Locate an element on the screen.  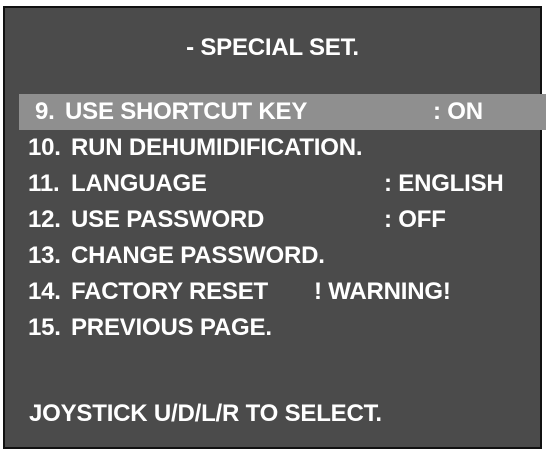
menu-item-run-dehumidification: 10. RUN DEHUMIDIFICATION. is located at coordinates (184, 148).